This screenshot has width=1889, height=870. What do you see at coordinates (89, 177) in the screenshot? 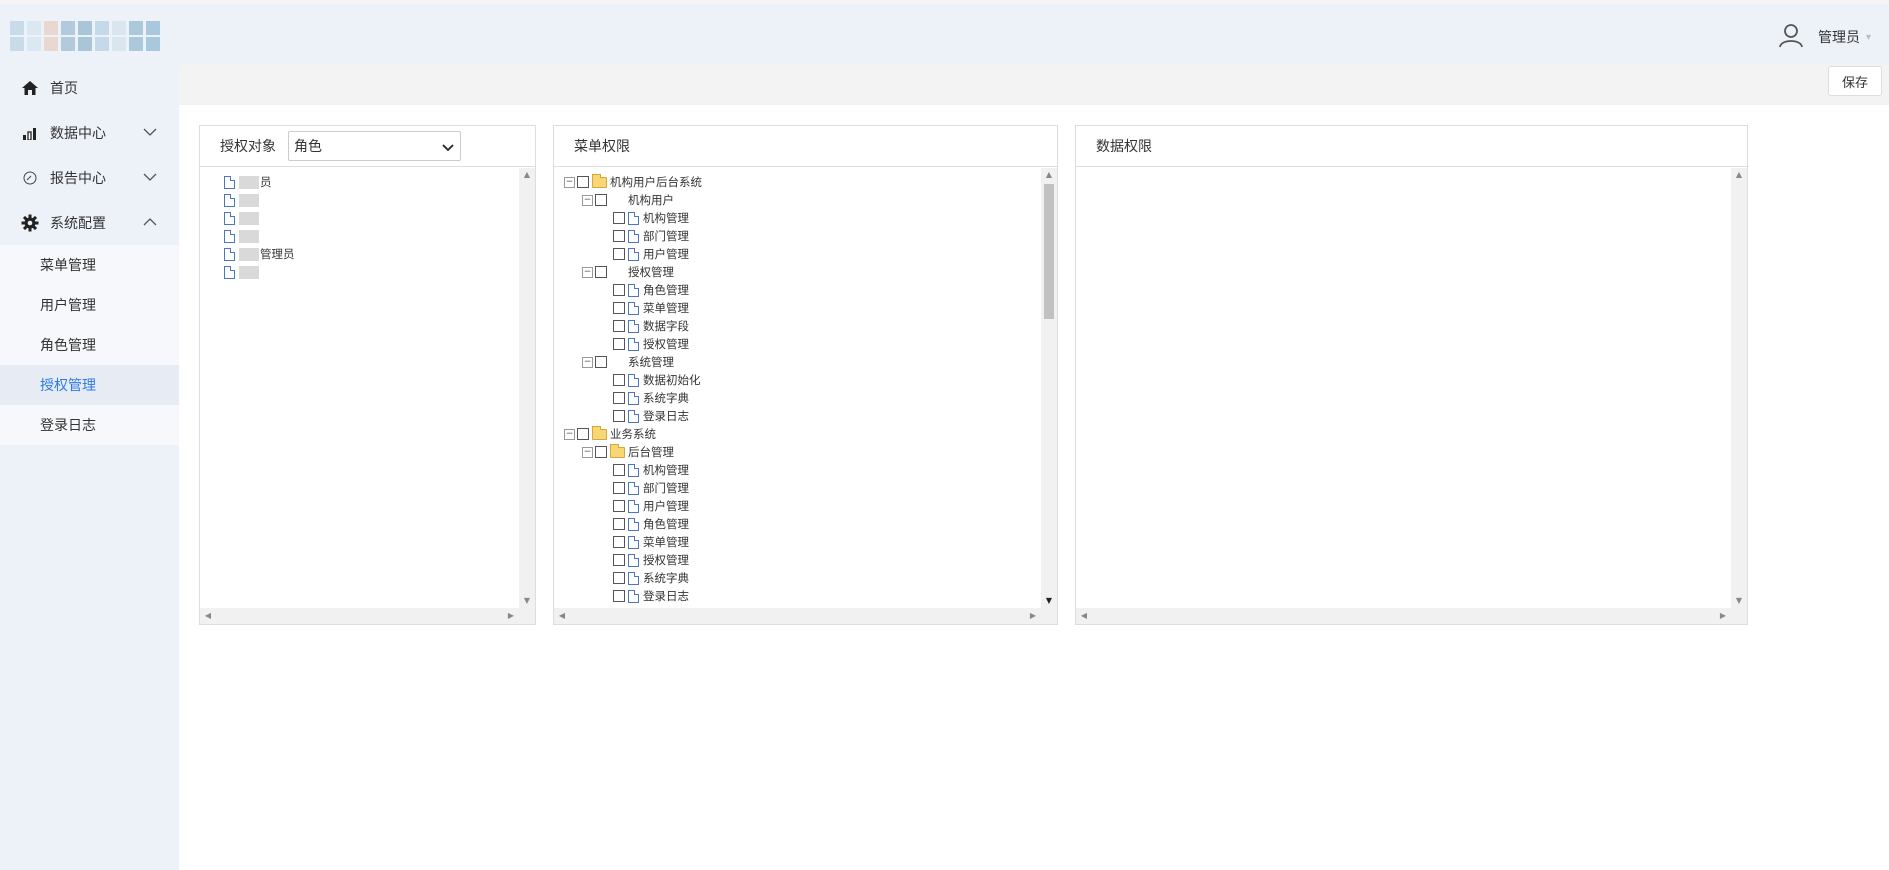
I see `sidebar-item-report-center: 报告中心` at bounding box center [89, 177].